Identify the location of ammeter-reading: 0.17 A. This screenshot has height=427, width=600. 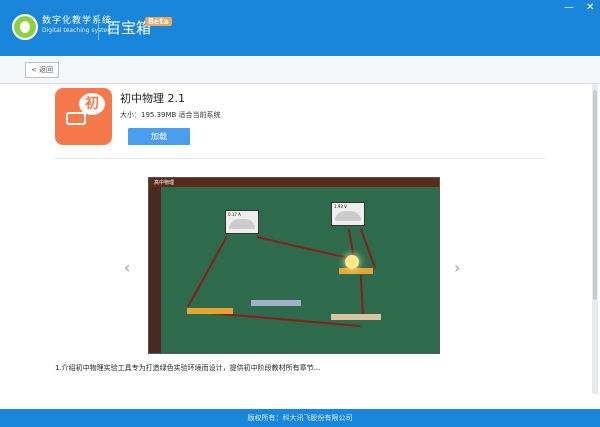
(234, 214).